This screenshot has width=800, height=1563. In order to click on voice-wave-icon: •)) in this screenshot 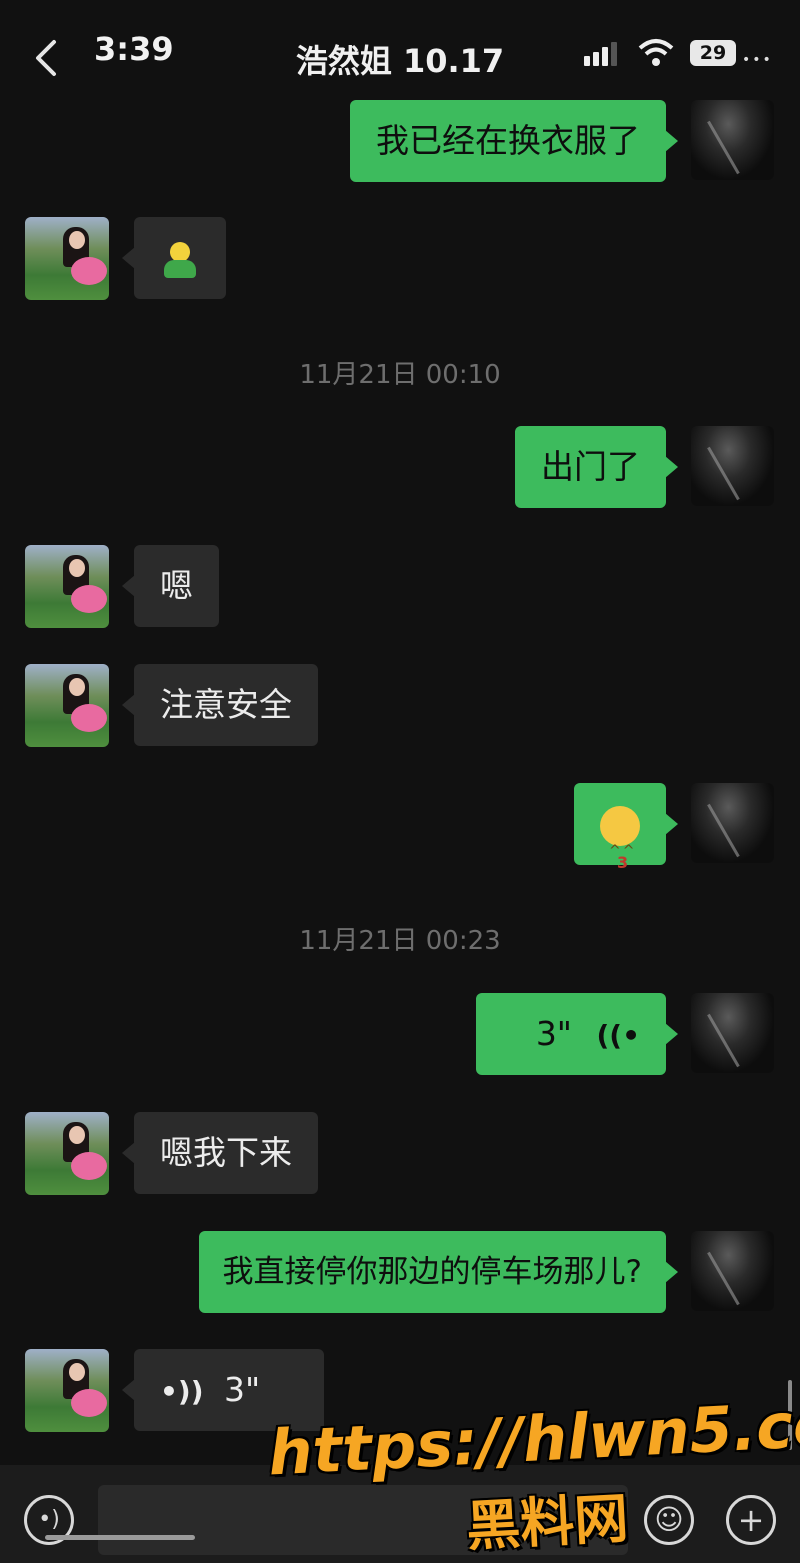, I will do `click(182, 1391)`.